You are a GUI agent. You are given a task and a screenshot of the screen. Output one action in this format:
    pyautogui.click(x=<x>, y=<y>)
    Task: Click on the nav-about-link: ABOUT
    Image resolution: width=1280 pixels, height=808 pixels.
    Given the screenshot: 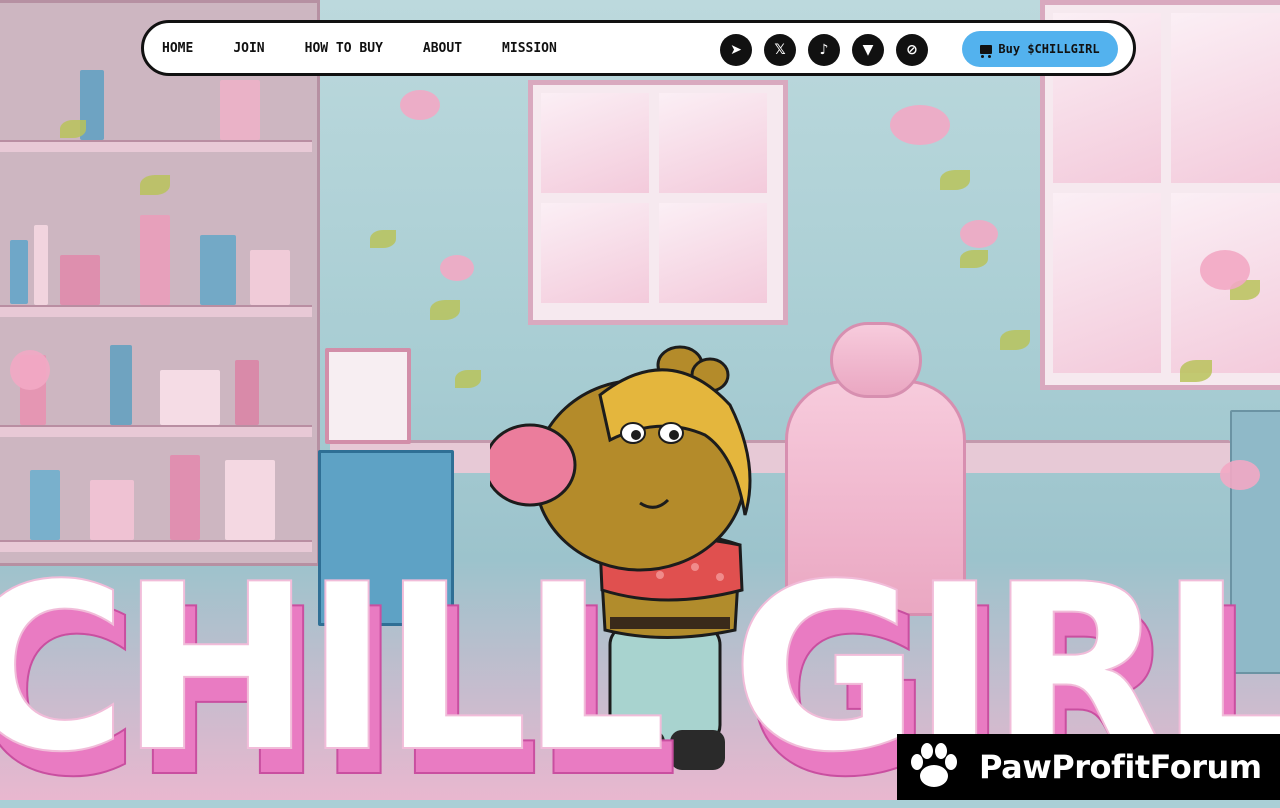 What is the action you would take?
    pyautogui.click(x=442, y=48)
    